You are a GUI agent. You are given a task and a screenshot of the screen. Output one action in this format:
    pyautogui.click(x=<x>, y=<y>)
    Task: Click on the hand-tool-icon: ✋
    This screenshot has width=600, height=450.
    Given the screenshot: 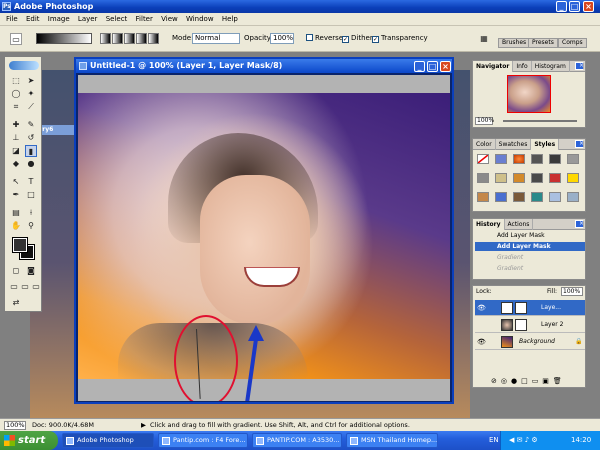 What is the action you would take?
    pyautogui.click(x=16, y=226)
    